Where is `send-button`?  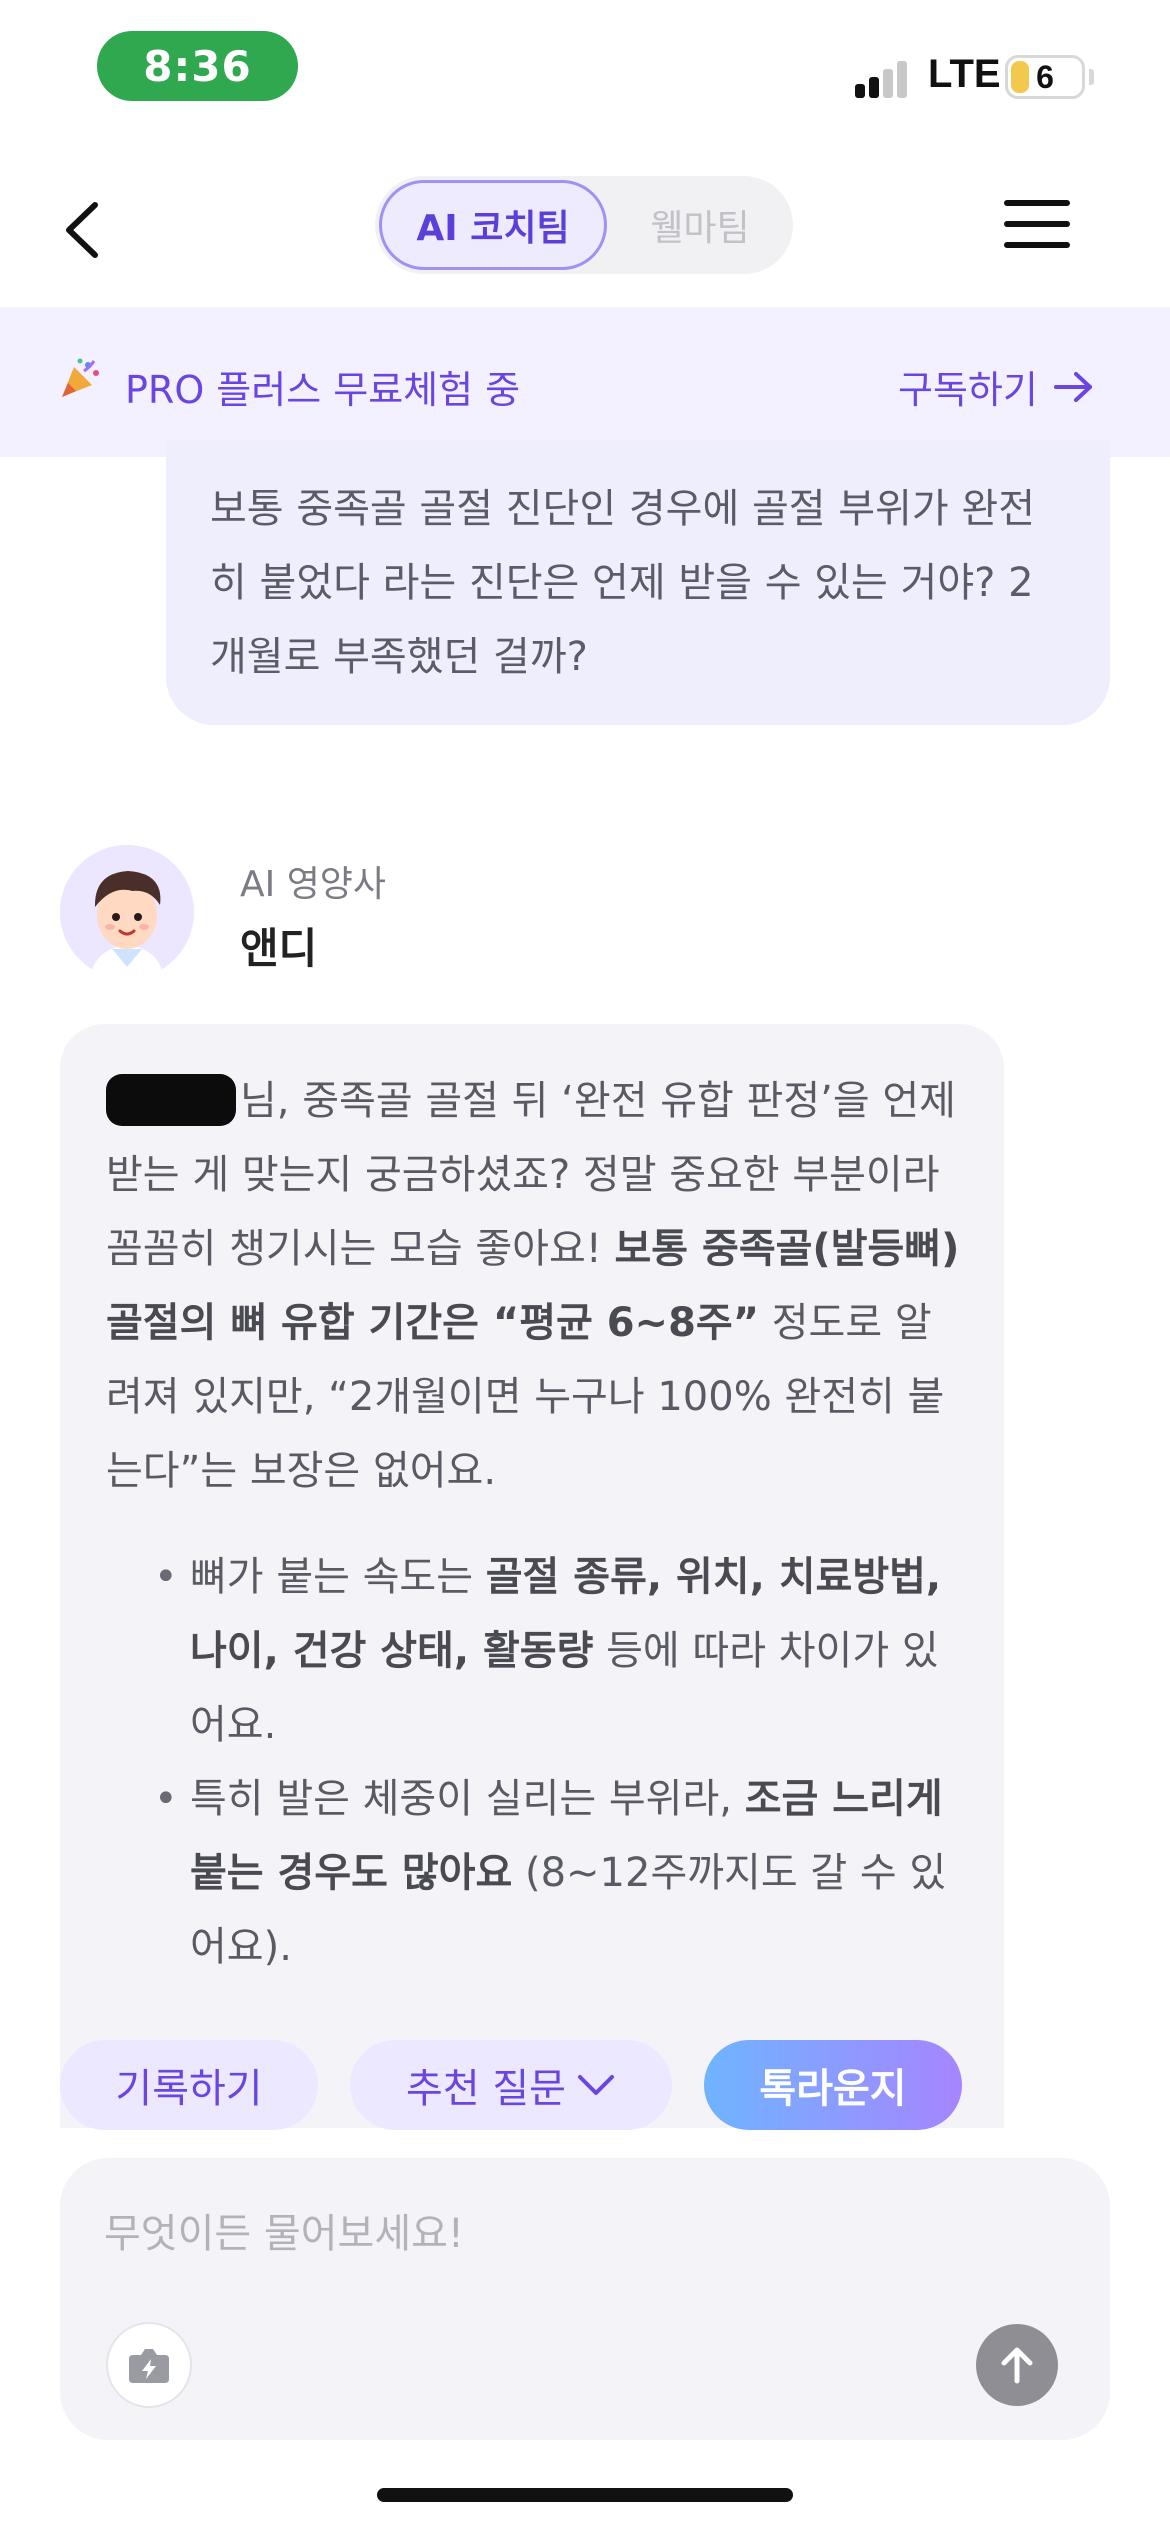 send-button is located at coordinates (1017, 2365).